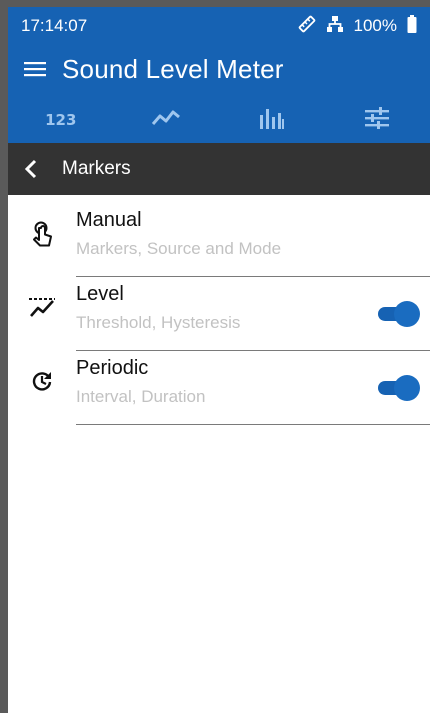 The image size is (430, 713). I want to click on tab-bar-chart, so click(272, 120).